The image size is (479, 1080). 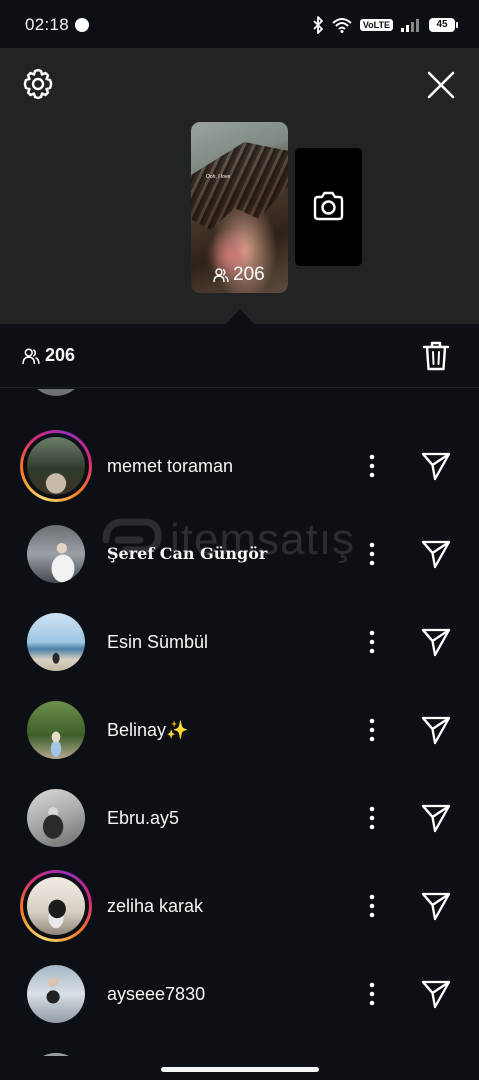 I want to click on story-caption: Ooh, I love, so click(x=218, y=177).